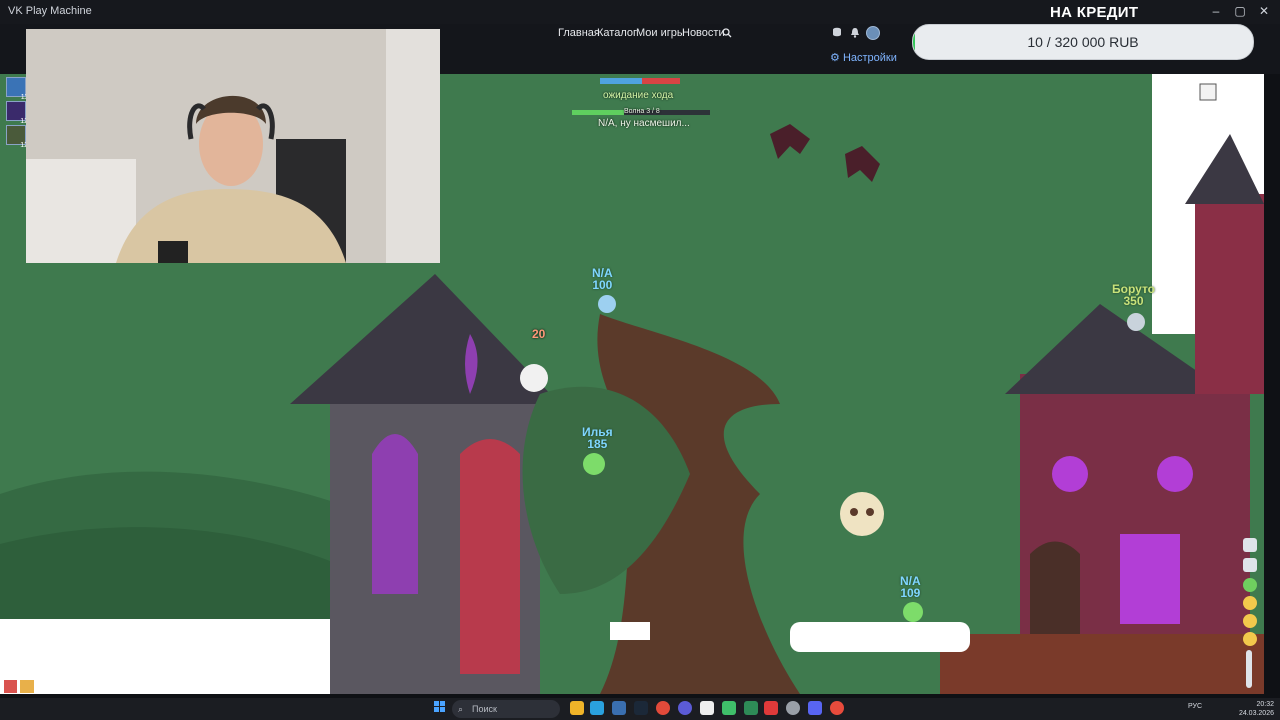 The width and height of the screenshot is (1280, 720). I want to click on turn-bar-fill, so click(621, 81).